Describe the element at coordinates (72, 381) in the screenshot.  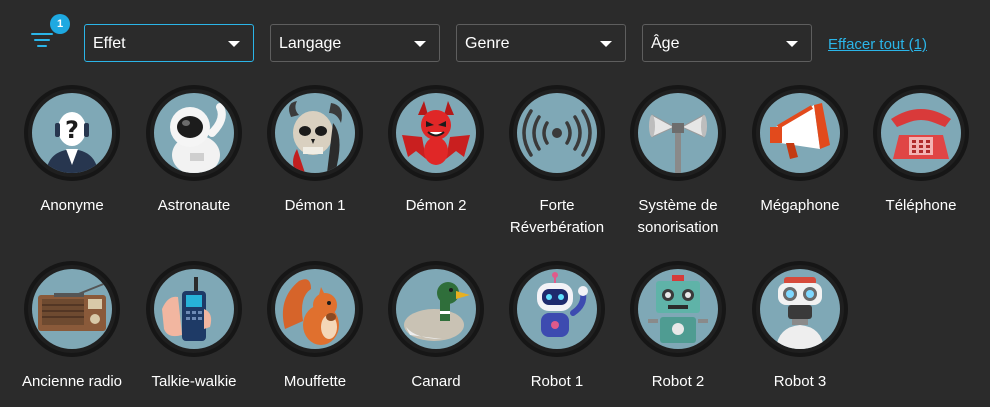
I see `effect-label: Ancienne radio` at that location.